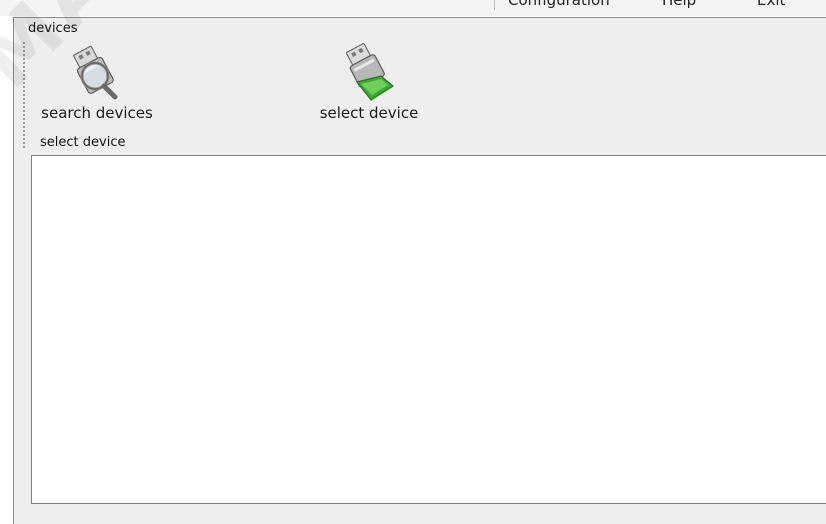 The image size is (826, 524). I want to click on search-devices-button: search devices, so click(97, 84).